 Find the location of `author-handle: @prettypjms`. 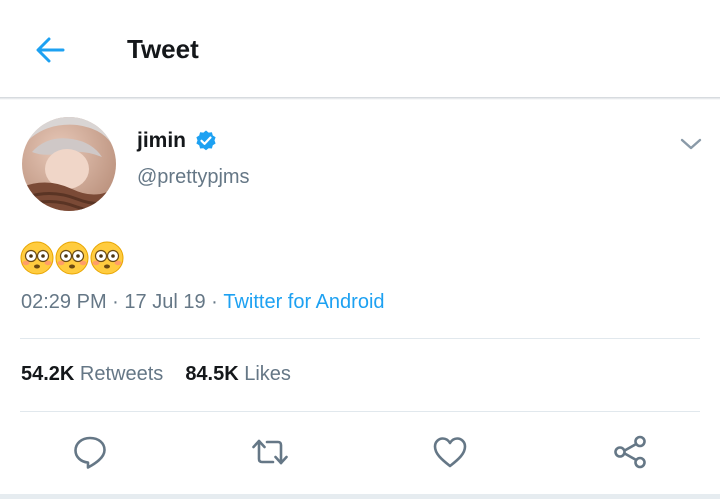

author-handle: @prettypjms is located at coordinates (193, 177).